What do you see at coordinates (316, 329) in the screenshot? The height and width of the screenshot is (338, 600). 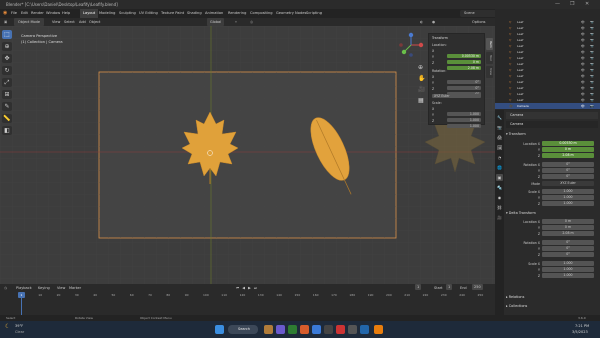 I see `store-icon` at bounding box center [316, 329].